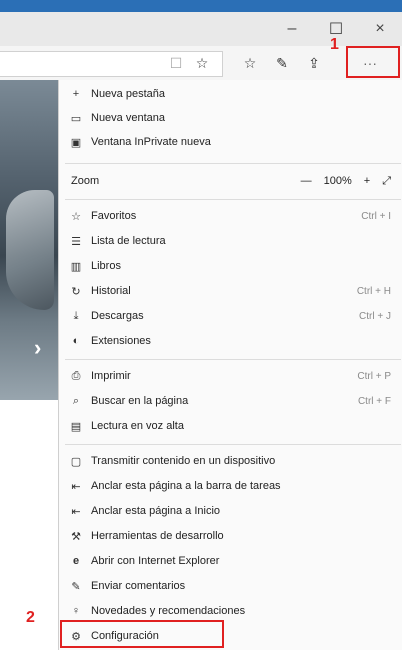 Image resolution: width=402 pixels, height=650 pixels. I want to click on minimize-button: –, so click(292, 29).